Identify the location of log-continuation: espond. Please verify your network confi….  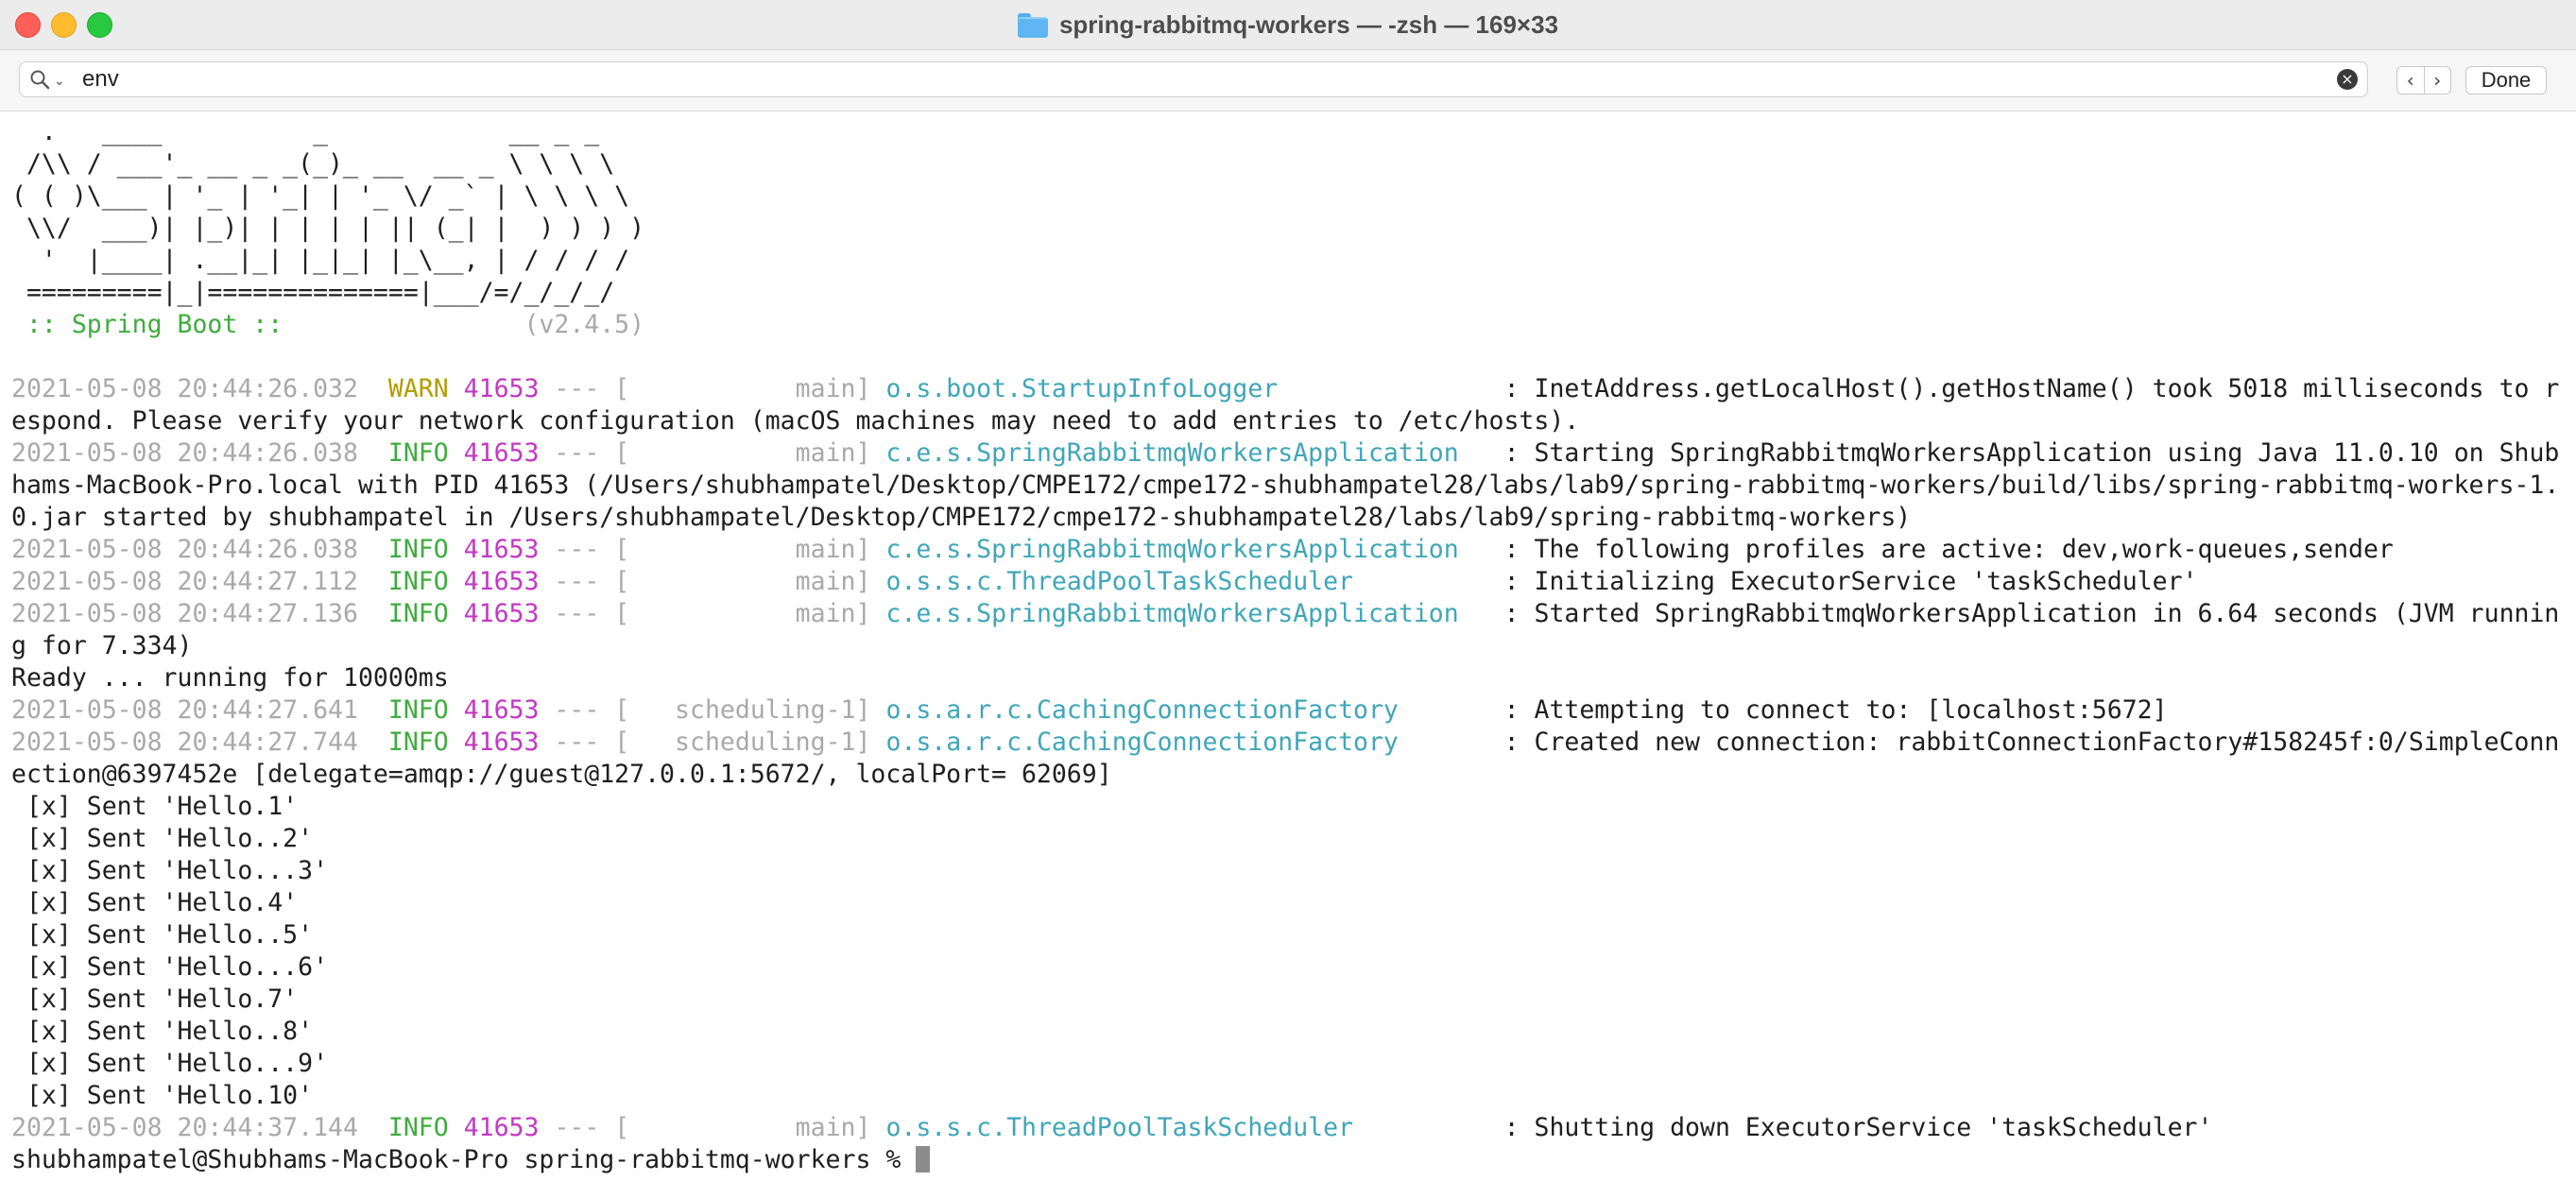
(1293, 421).